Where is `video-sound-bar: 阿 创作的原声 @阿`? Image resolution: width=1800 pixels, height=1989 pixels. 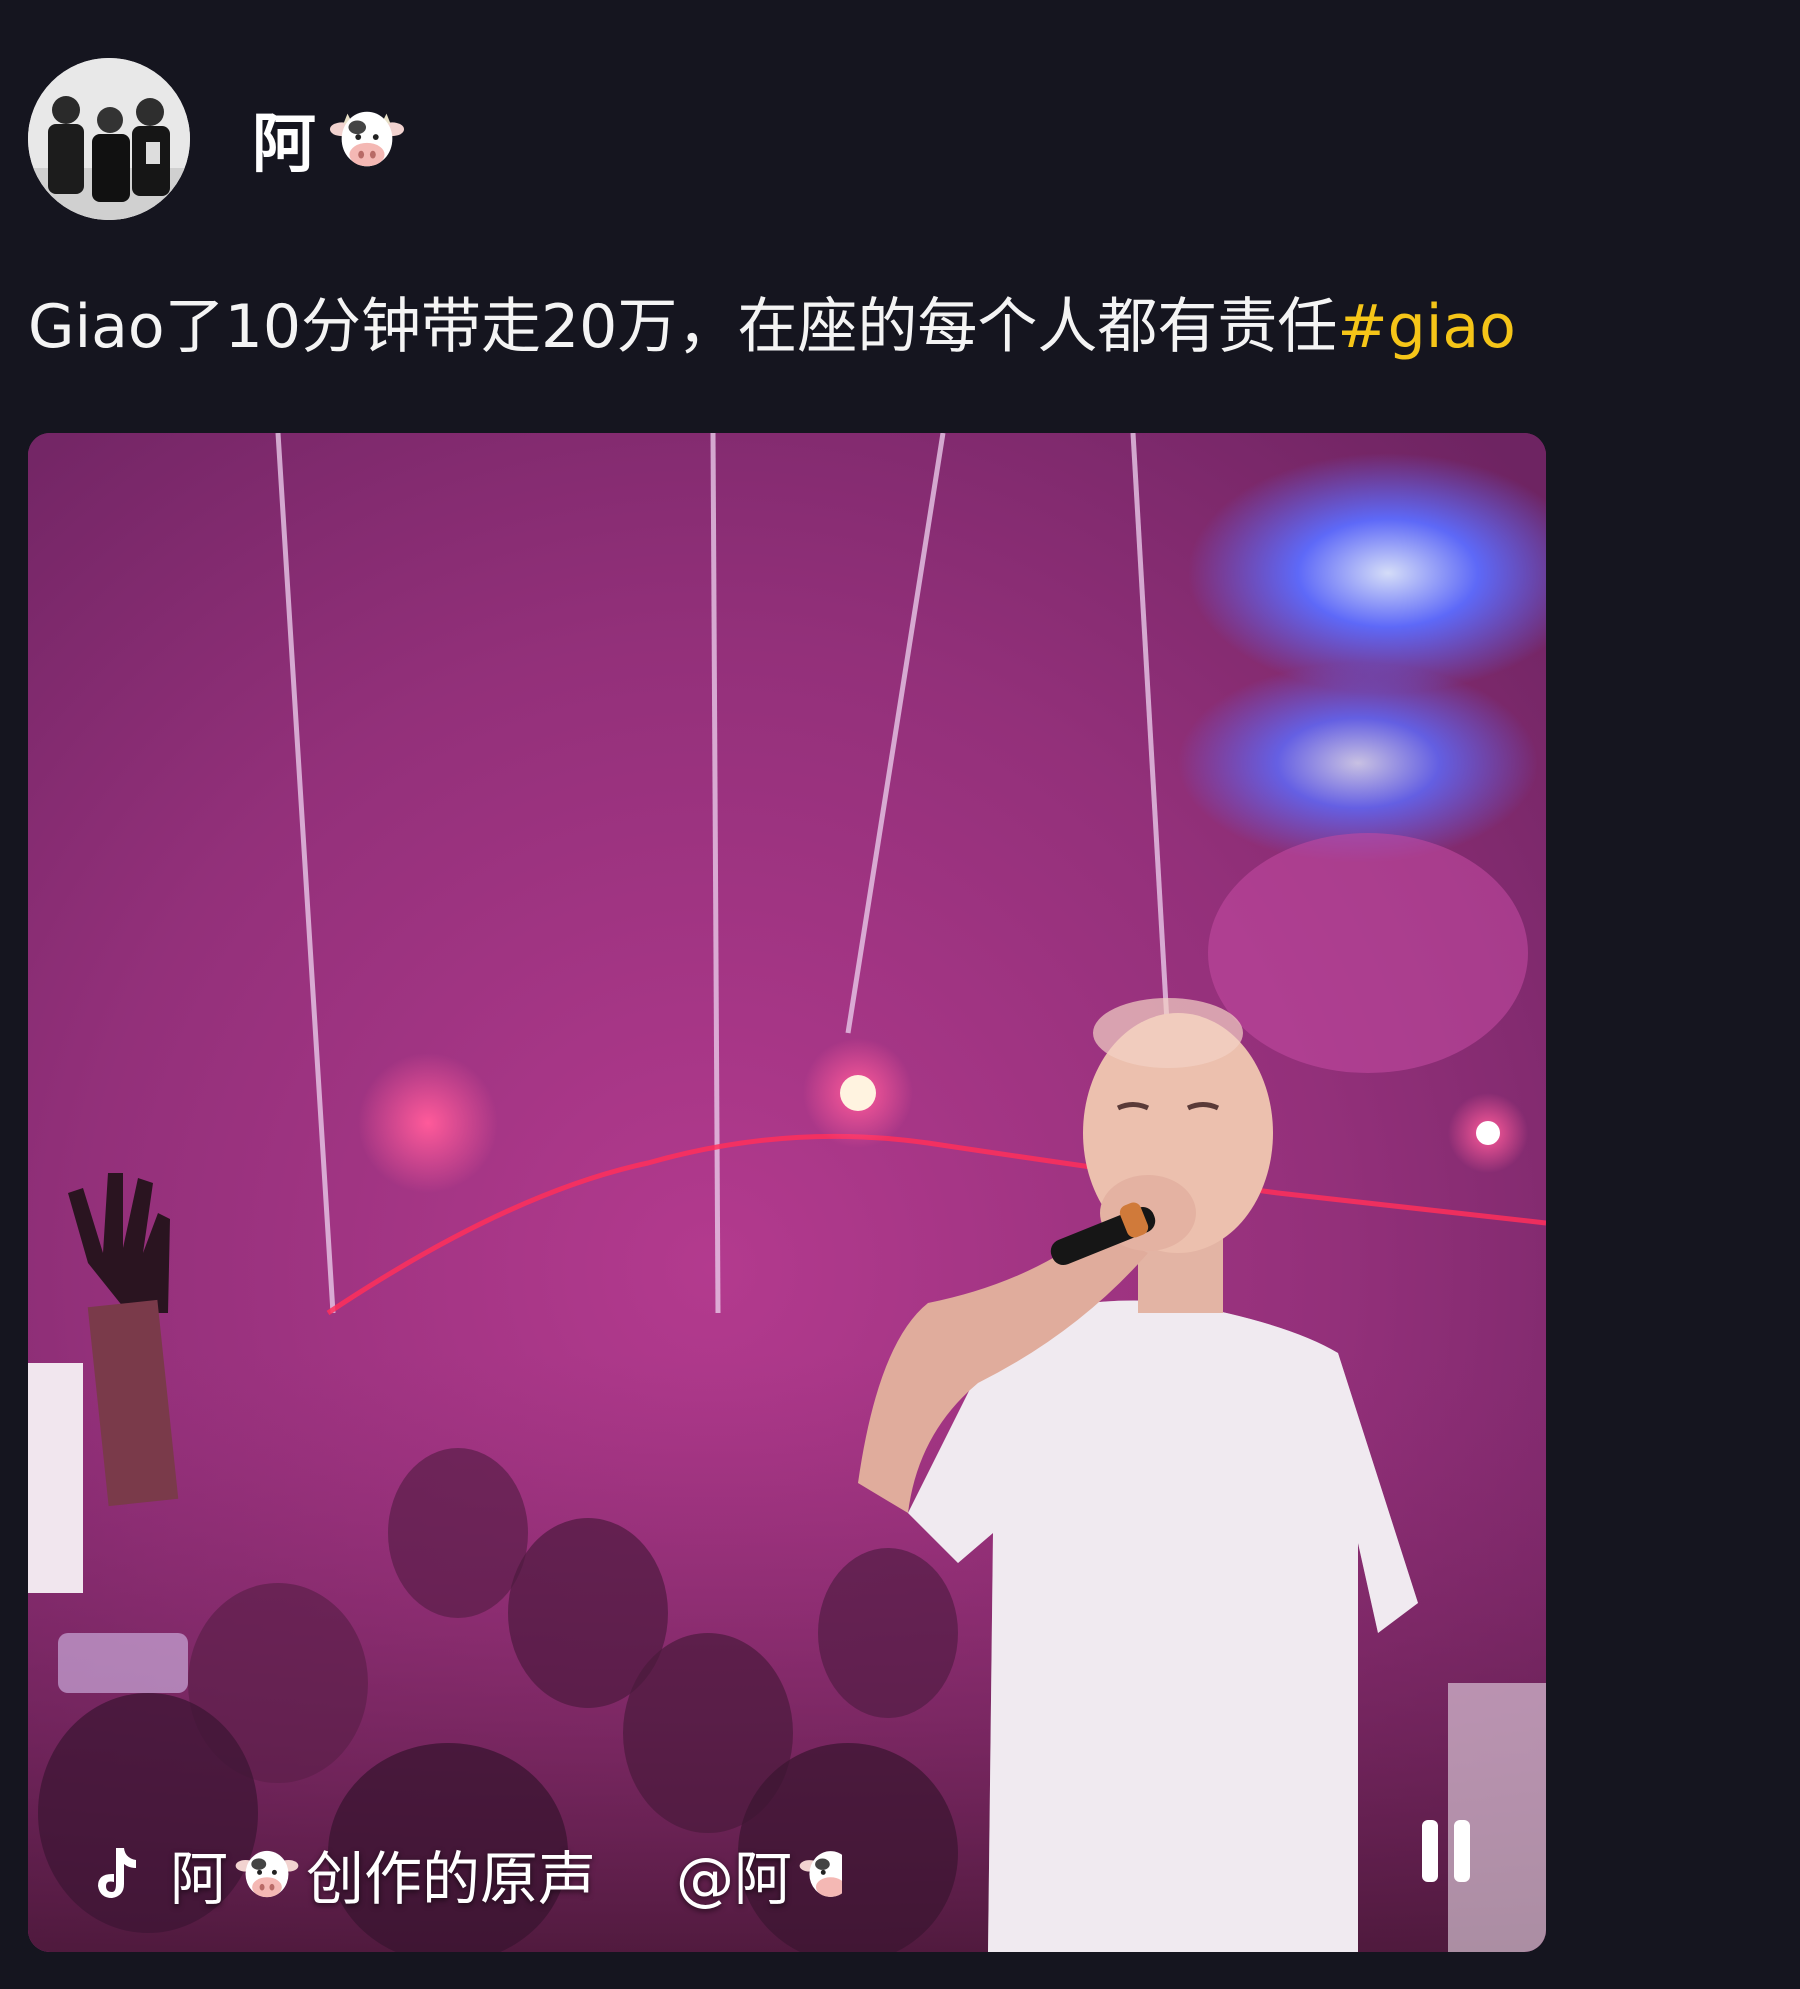 video-sound-bar: 阿 创作的原声 @阿 is located at coordinates (465, 1874).